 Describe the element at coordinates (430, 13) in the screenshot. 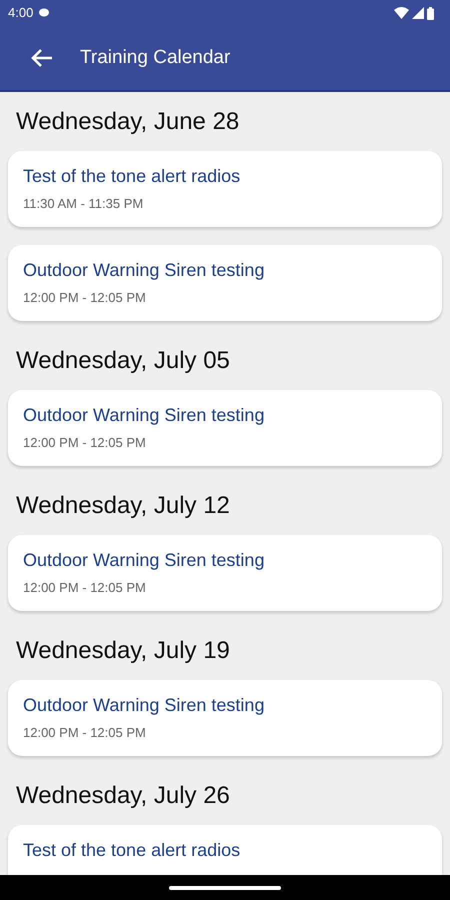

I see `battery-icon` at that location.